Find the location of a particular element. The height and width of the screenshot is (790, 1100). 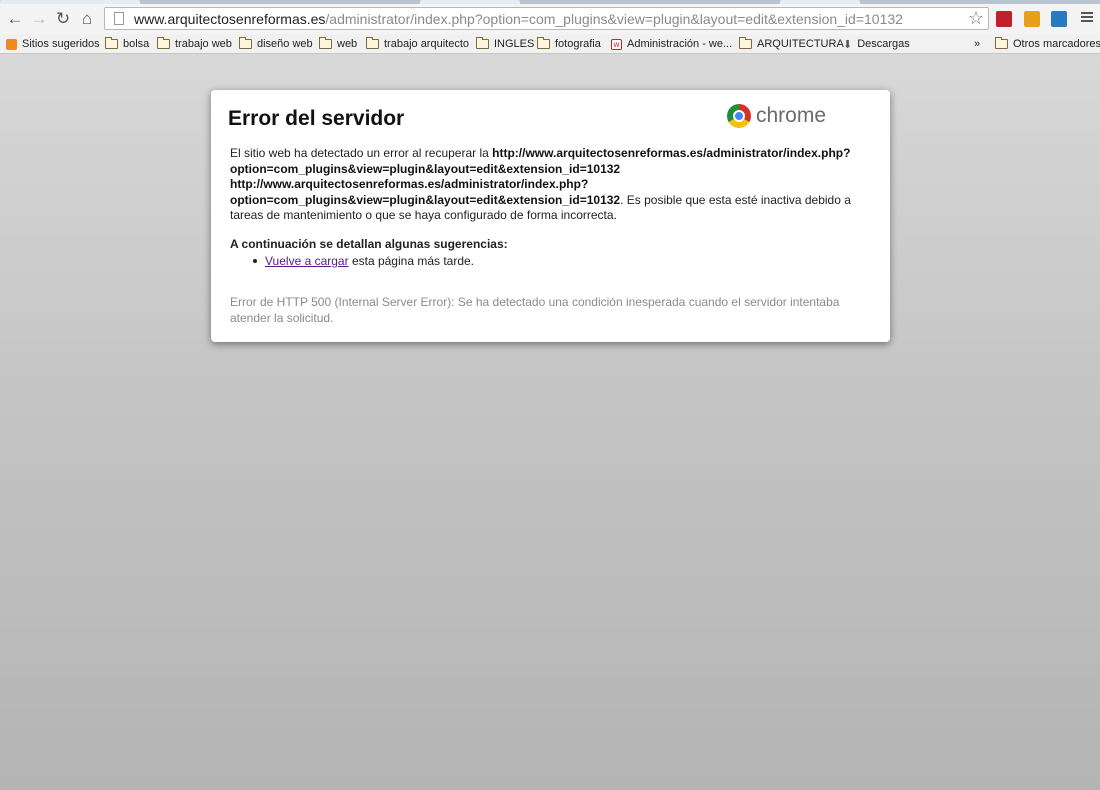

bookmark-folder-bolsa: bolsa is located at coordinates (127, 44).